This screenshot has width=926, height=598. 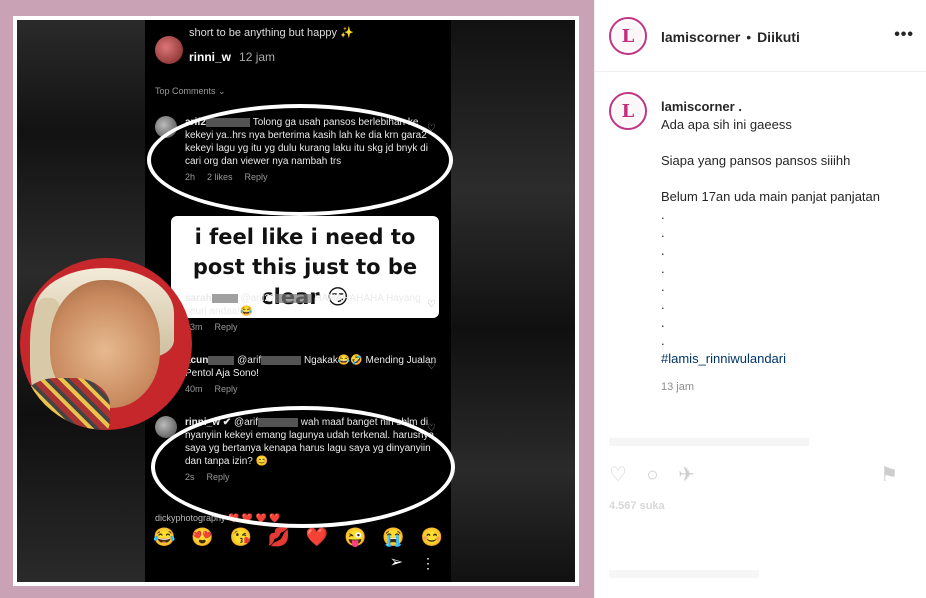 I want to click on send-icon: ➢, so click(x=396, y=562).